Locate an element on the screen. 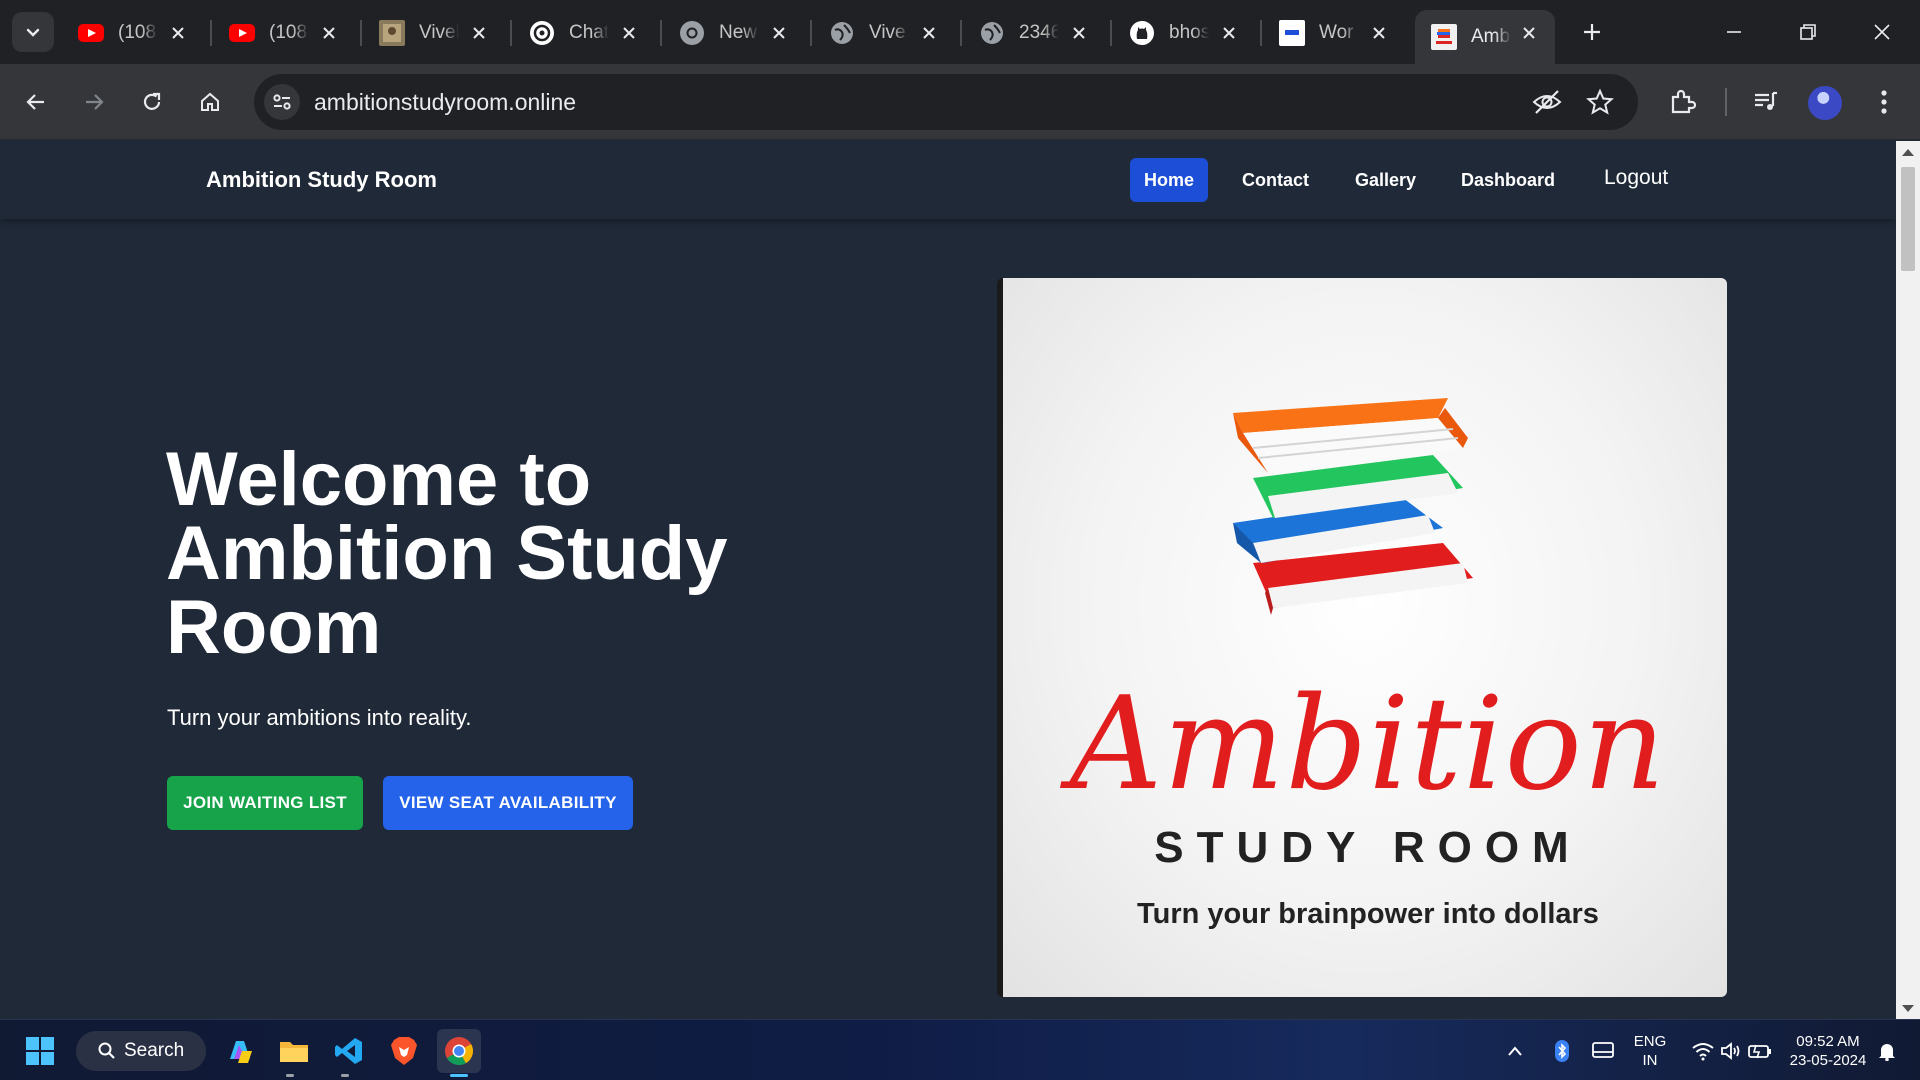 The width and height of the screenshot is (1920, 1080). browser-tab: 2346 is located at coordinates (1034, 33).